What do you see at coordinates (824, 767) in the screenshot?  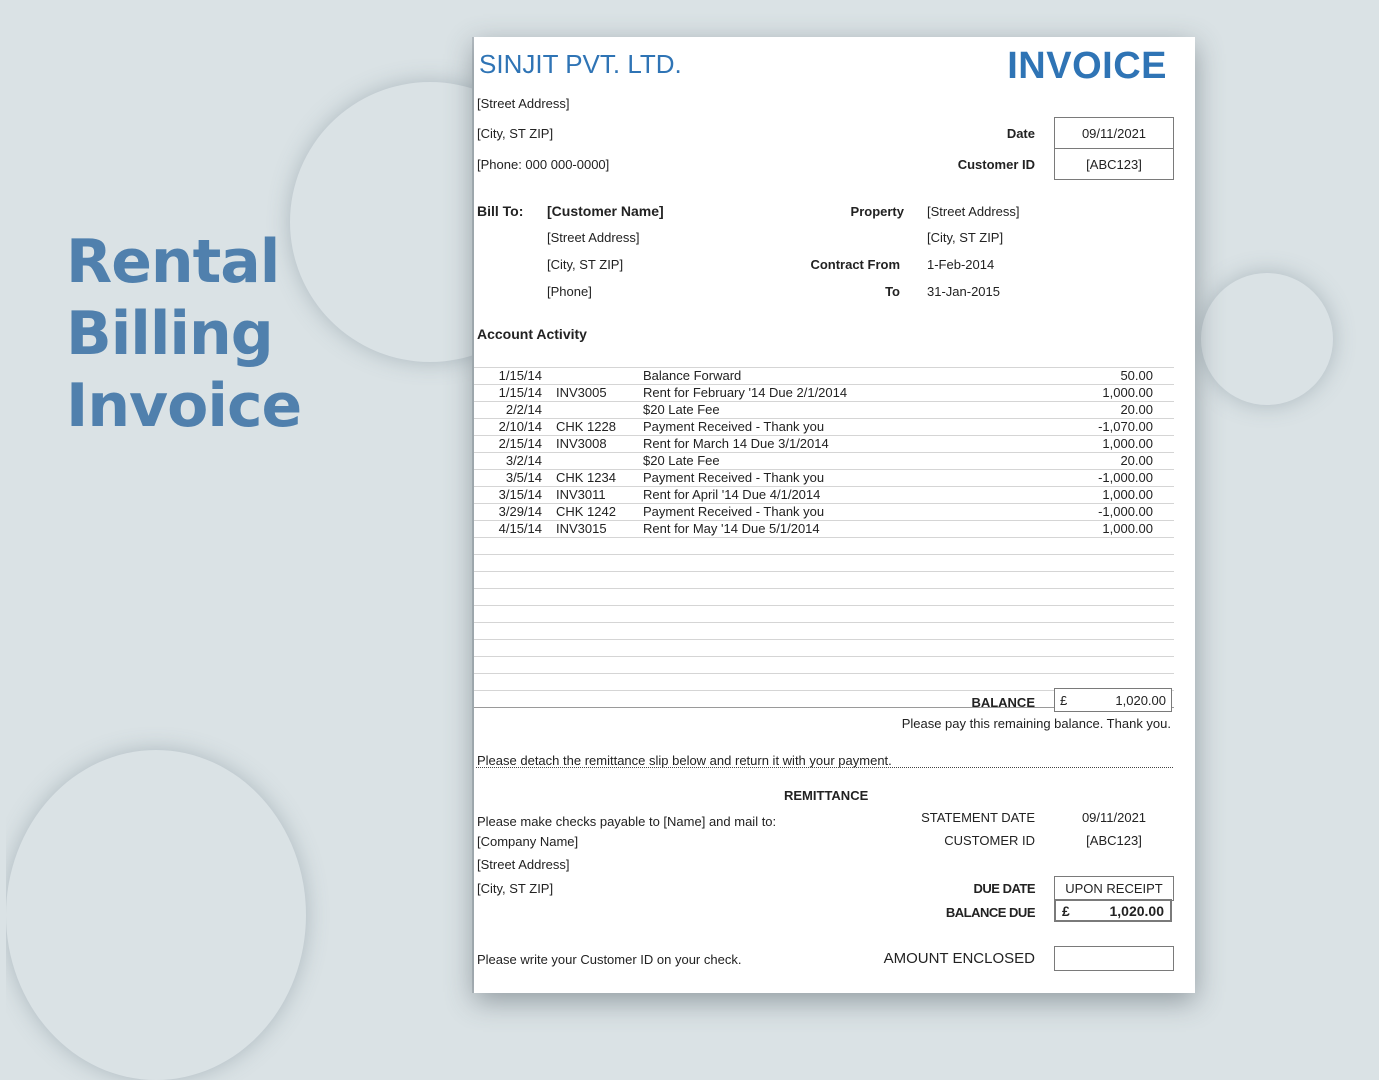 I see `detach-line` at bounding box center [824, 767].